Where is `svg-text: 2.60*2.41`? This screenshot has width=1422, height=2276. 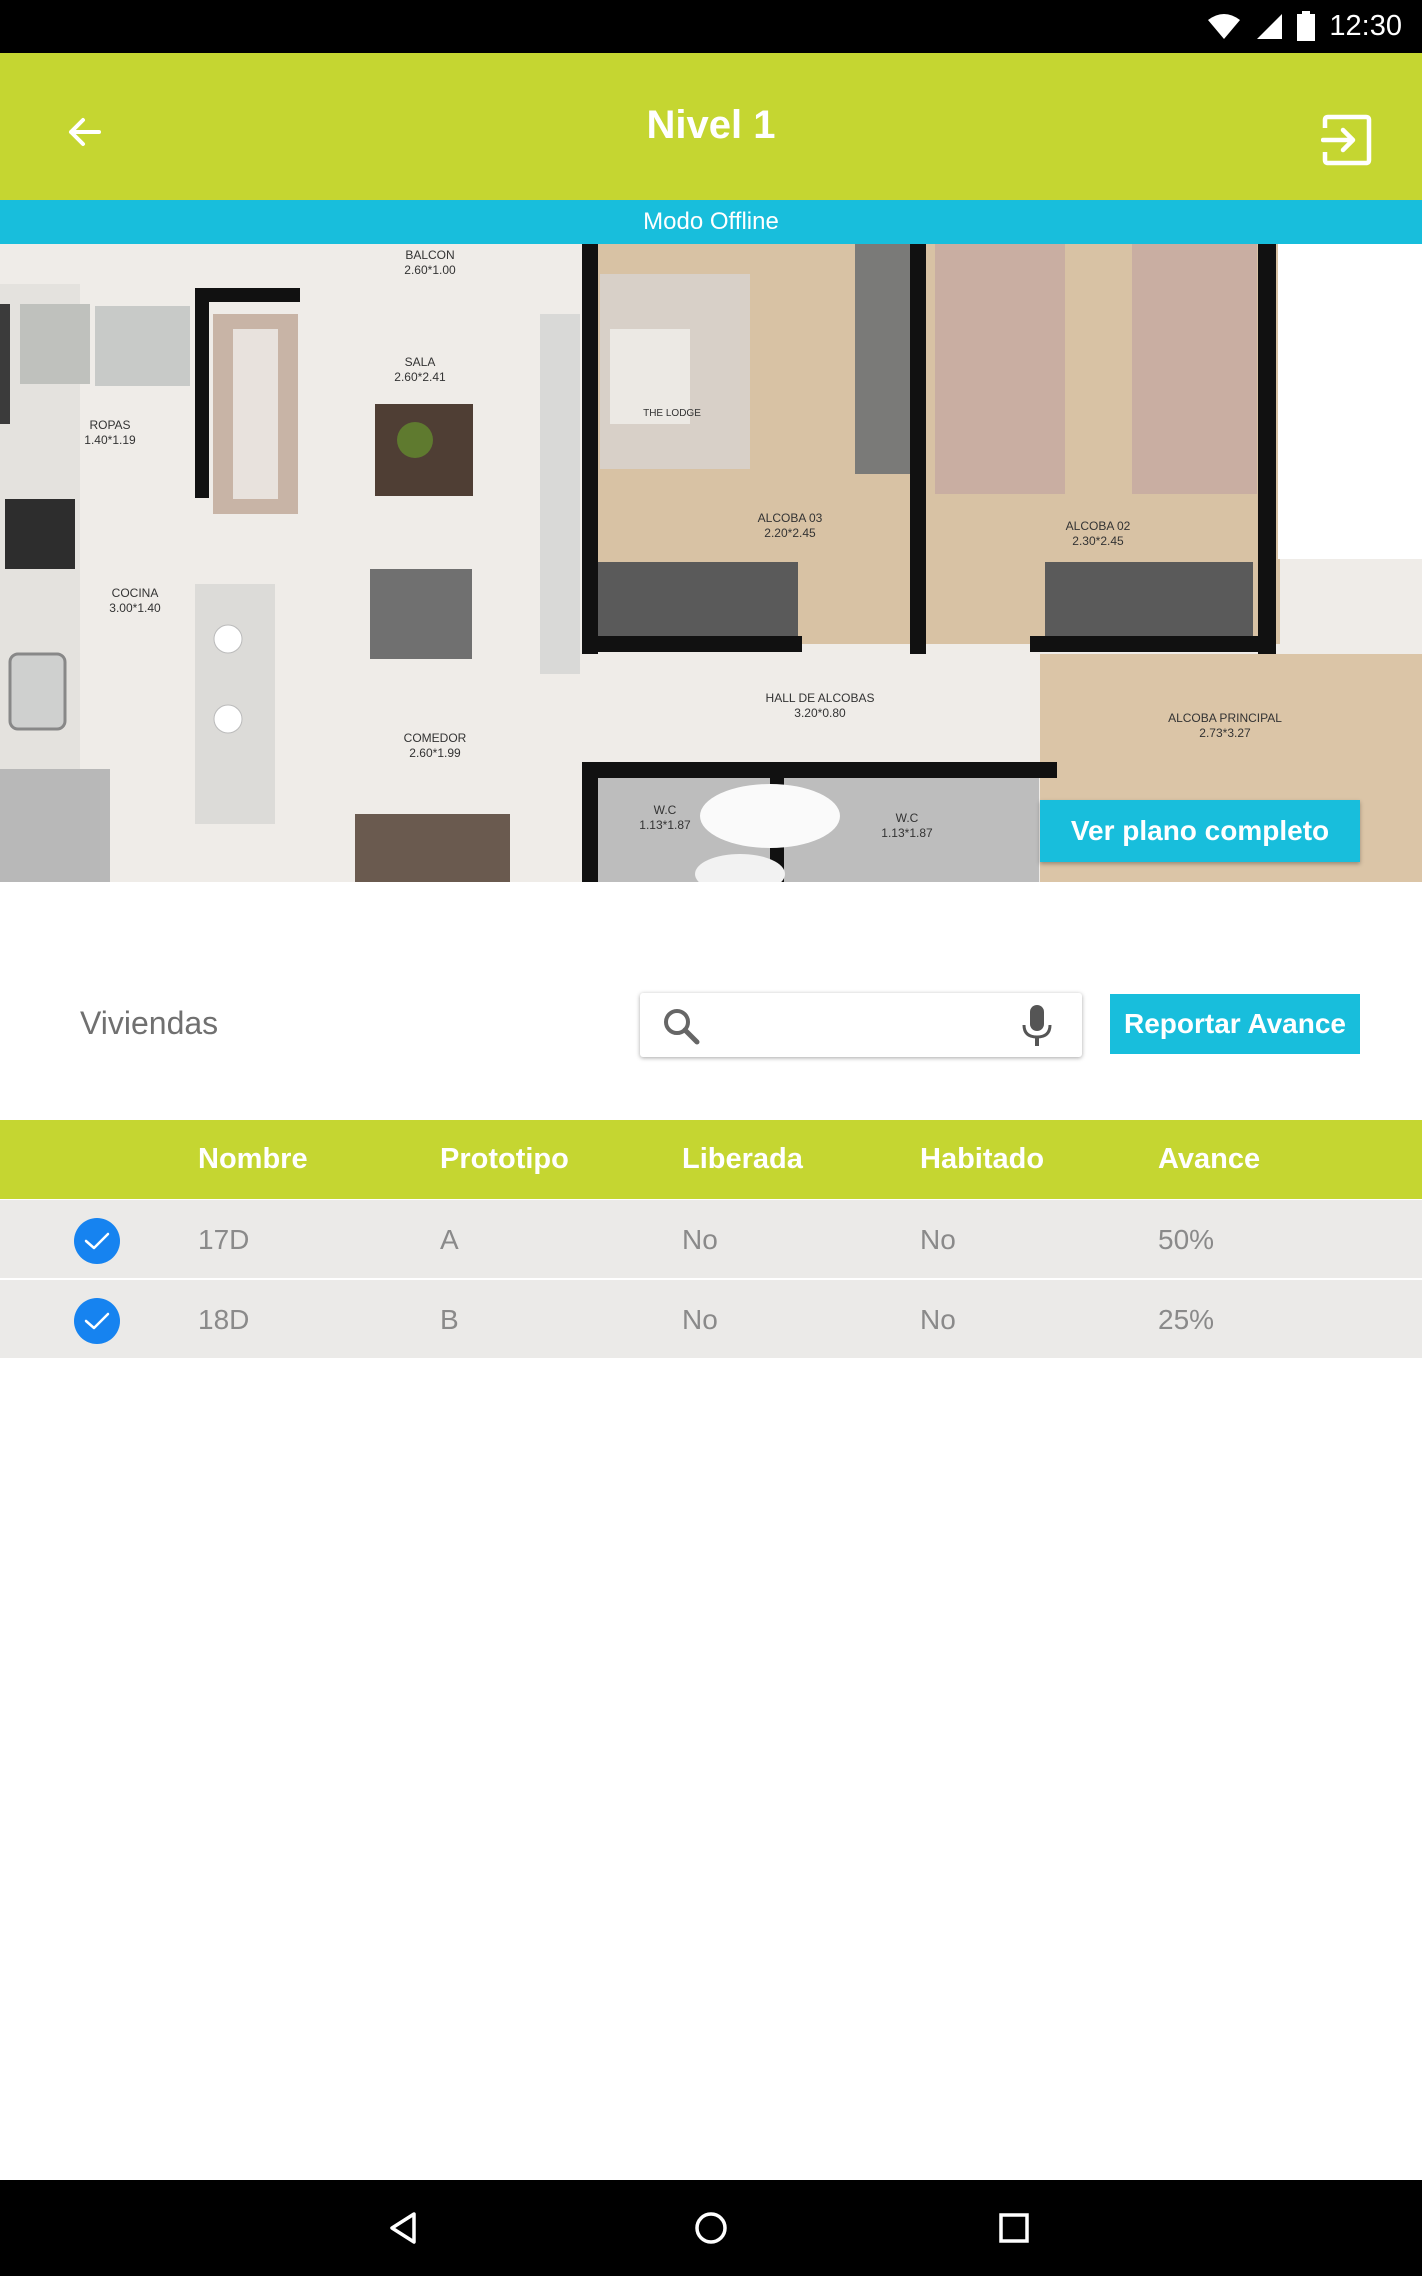 svg-text: 2.60*2.41 is located at coordinates (420, 377).